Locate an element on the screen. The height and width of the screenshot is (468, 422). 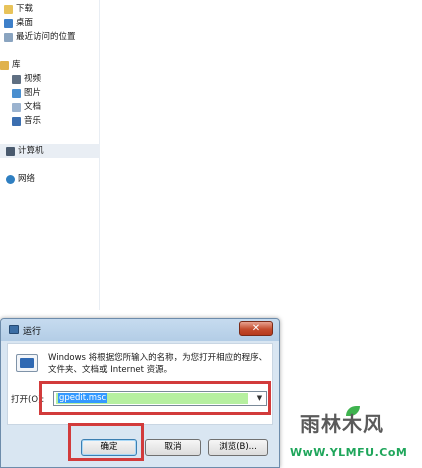
close-button: ✕ is located at coordinates (256, 328).